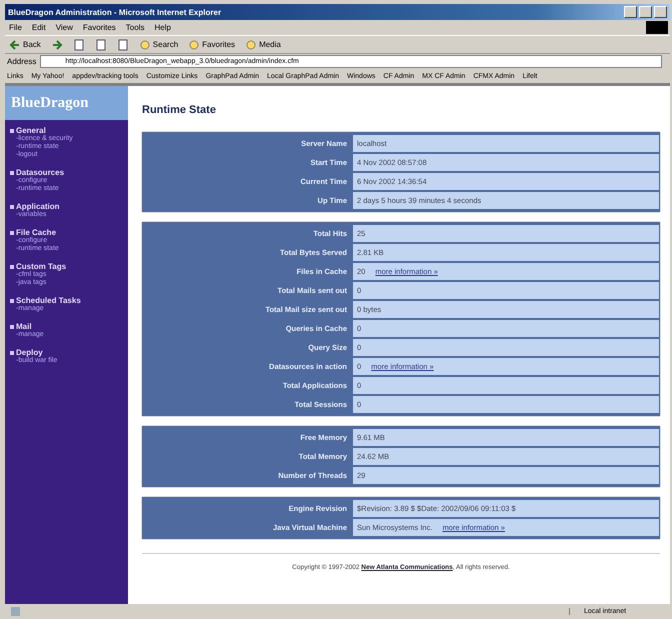 The image size is (672, 619). I want to click on page-title: Runtime State, so click(179, 110).